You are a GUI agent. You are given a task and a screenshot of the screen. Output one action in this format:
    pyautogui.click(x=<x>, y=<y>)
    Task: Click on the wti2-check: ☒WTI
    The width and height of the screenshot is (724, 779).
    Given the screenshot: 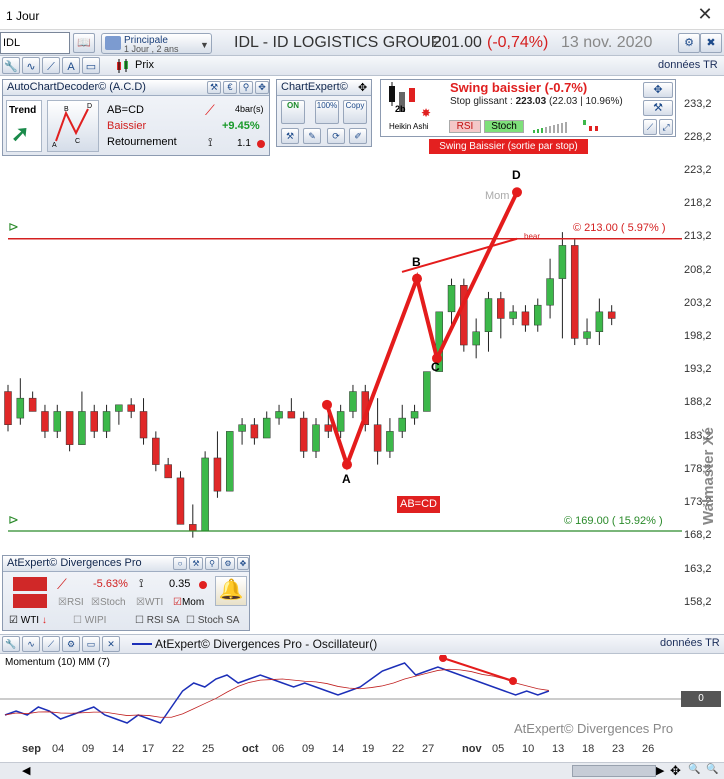 What is the action you would take?
    pyautogui.click(x=149, y=602)
    